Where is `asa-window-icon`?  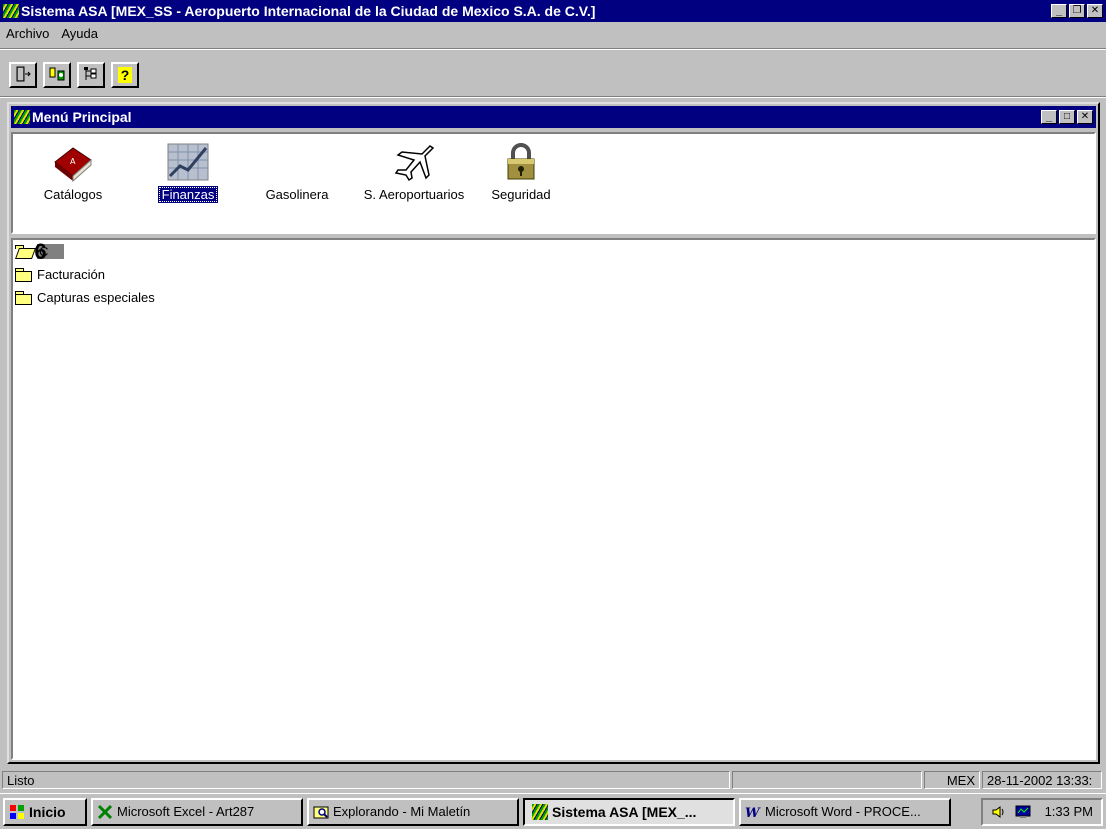
asa-window-icon is located at coordinates (22, 117).